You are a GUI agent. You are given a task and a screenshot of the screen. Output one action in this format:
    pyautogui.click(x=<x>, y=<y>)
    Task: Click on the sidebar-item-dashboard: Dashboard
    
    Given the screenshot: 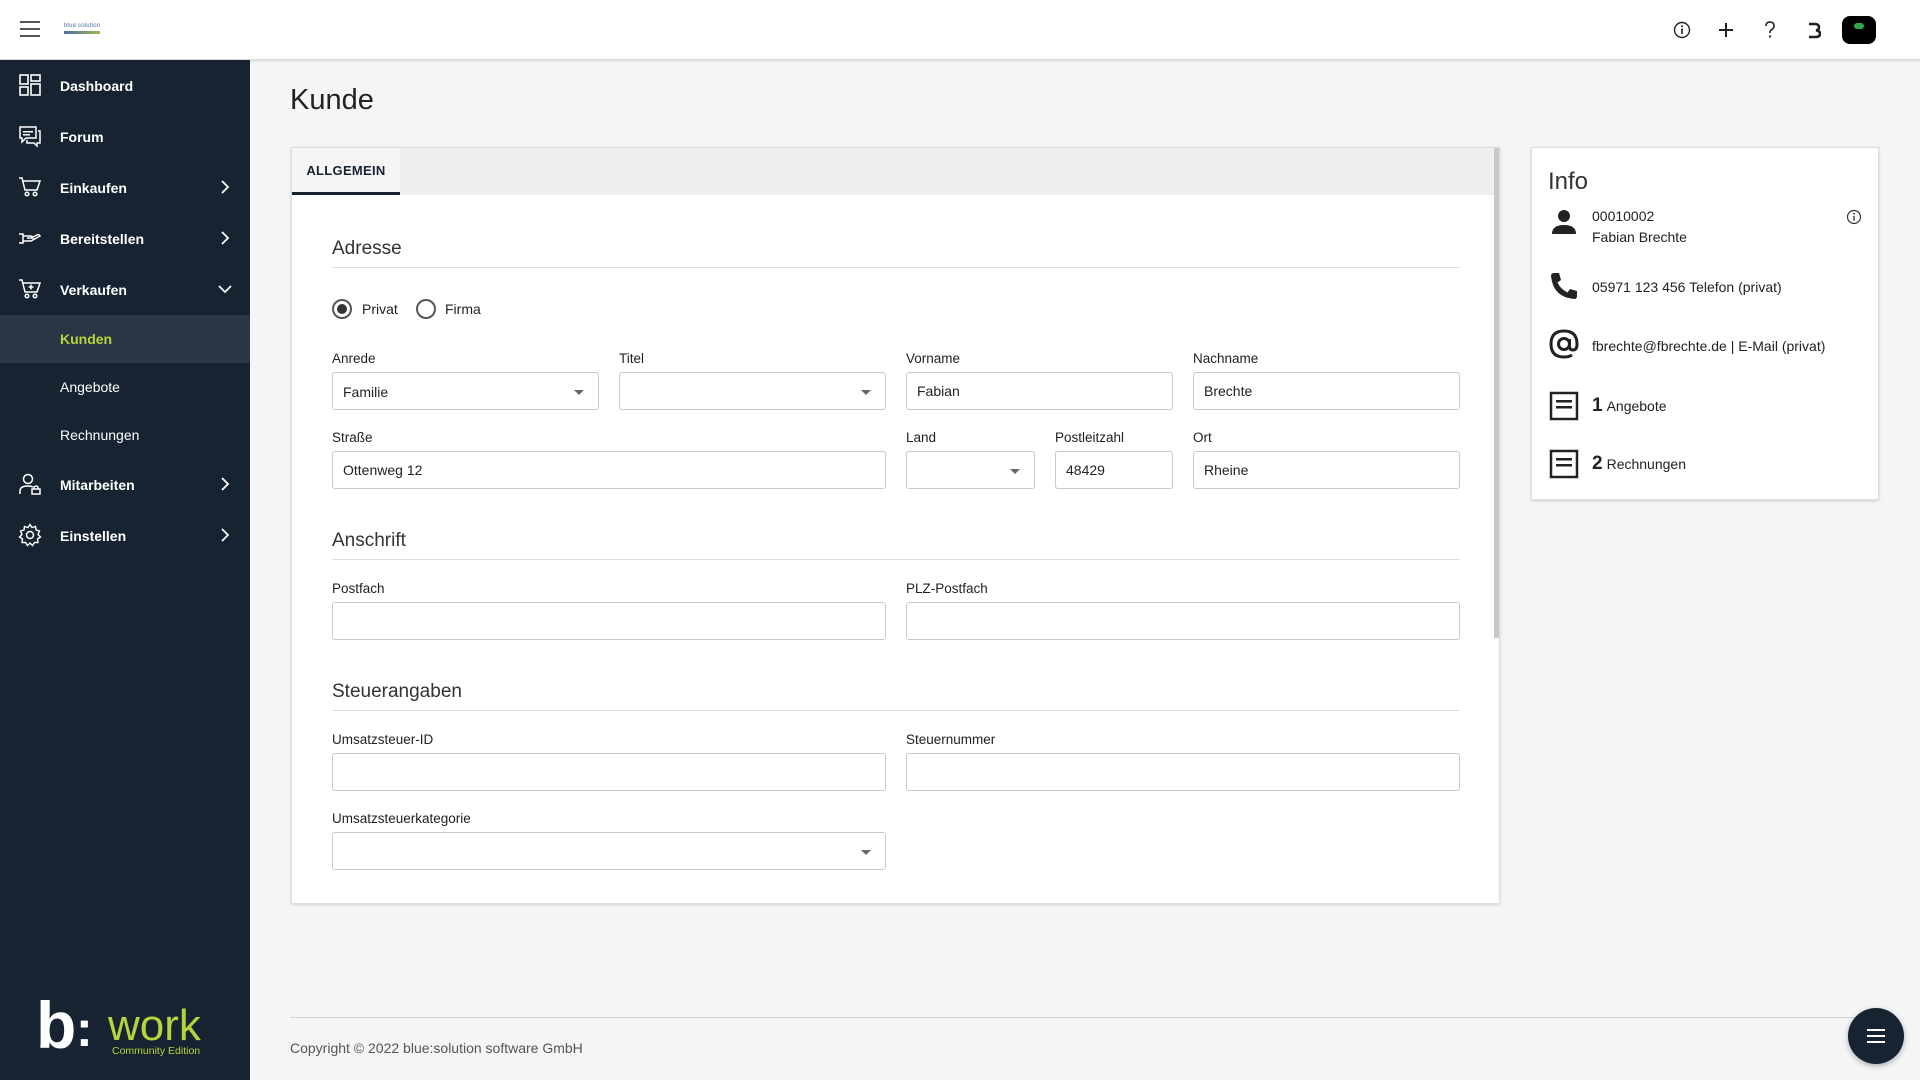 What is the action you would take?
    pyautogui.click(x=125, y=85)
    